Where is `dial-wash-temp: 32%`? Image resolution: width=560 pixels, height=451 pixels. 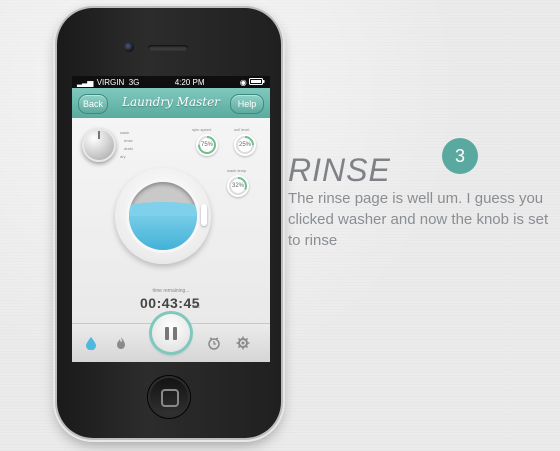 dial-wash-temp: 32% is located at coordinates (238, 186).